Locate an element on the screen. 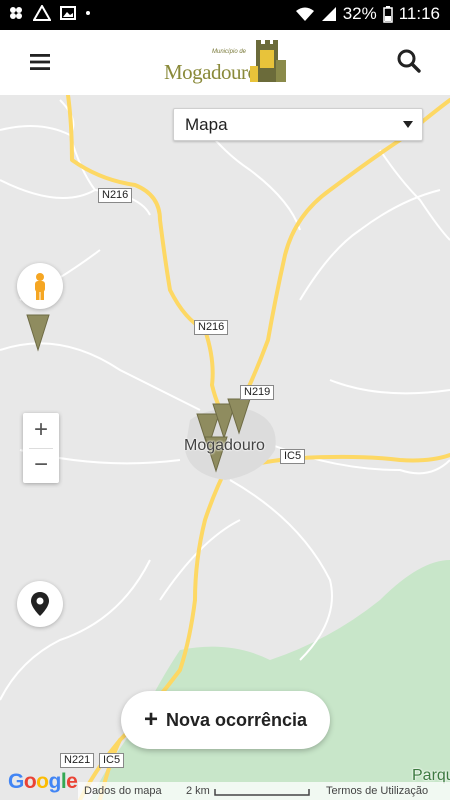 This screenshot has width=450, height=800. search-icon is located at coordinates (409, 61).